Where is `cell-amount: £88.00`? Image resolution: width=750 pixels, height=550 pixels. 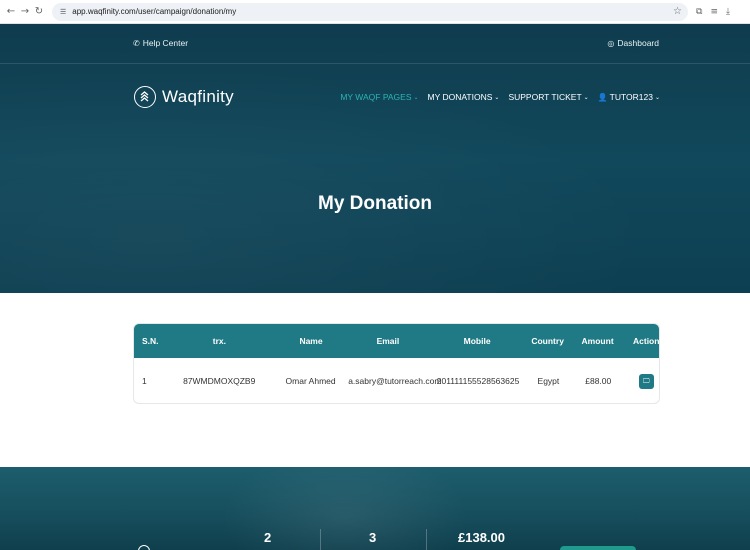 cell-amount: £88.00 is located at coordinates (598, 381).